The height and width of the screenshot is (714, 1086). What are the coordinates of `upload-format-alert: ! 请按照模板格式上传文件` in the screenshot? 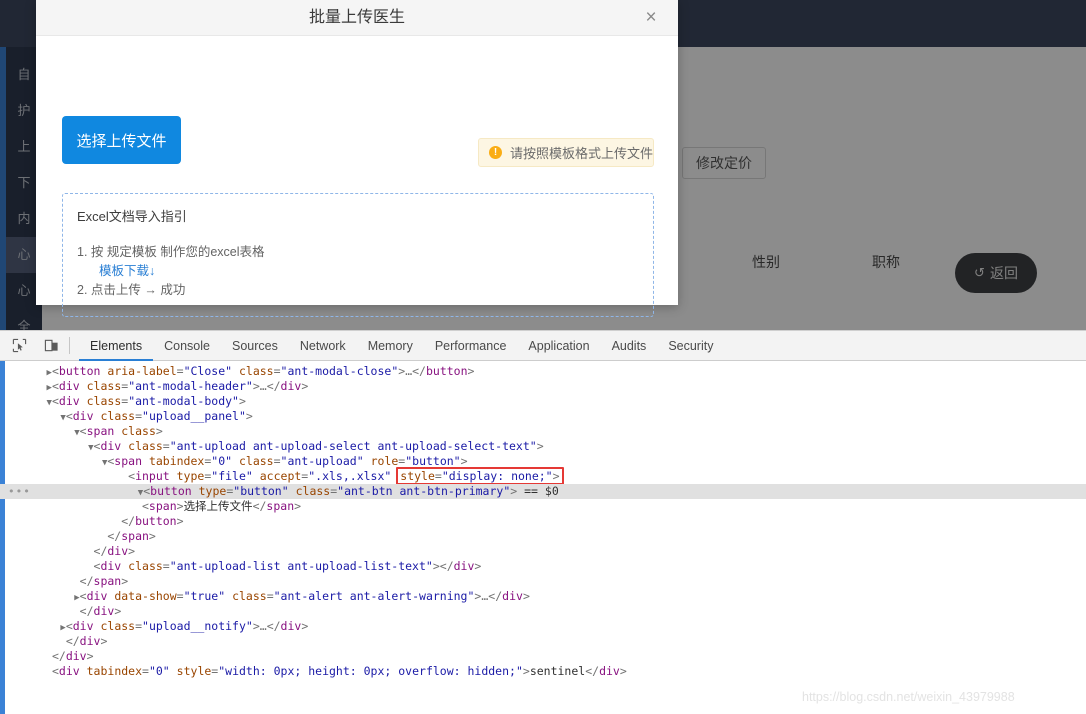 It's located at (566, 152).